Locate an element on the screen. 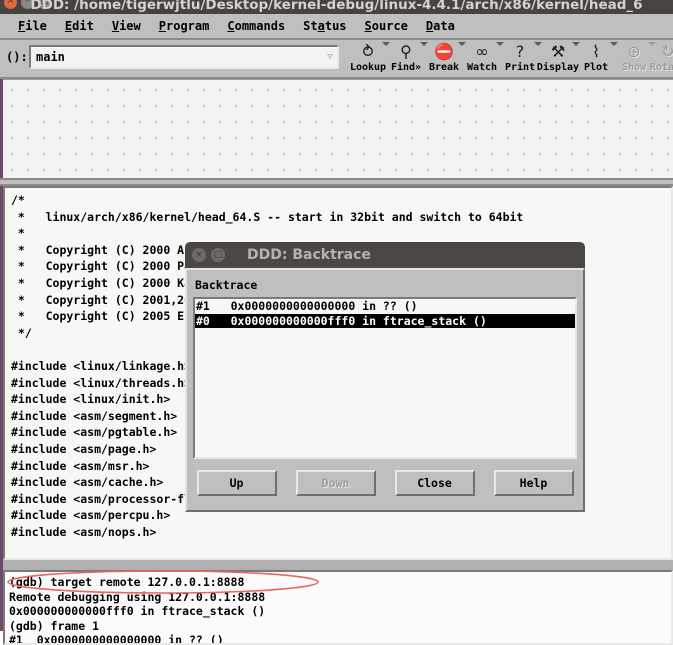 The height and width of the screenshot is (645, 673). backtrace-window-controls: × □ is located at coordinates (208, 255).